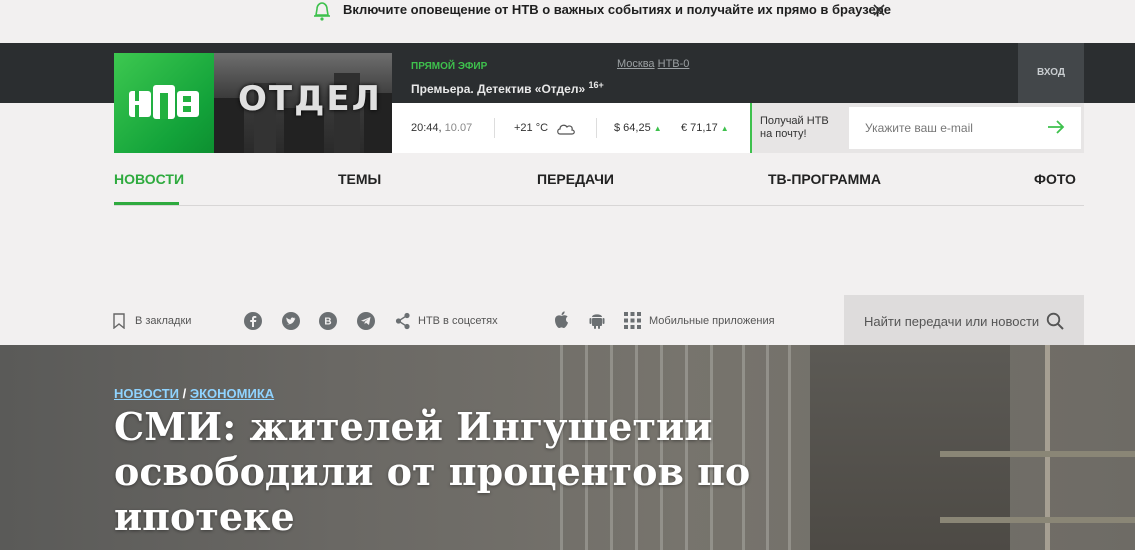 This screenshot has height=550, width=1135. Describe the element at coordinates (458, 128) in the screenshot. I see `clock-date: 10.07` at that location.